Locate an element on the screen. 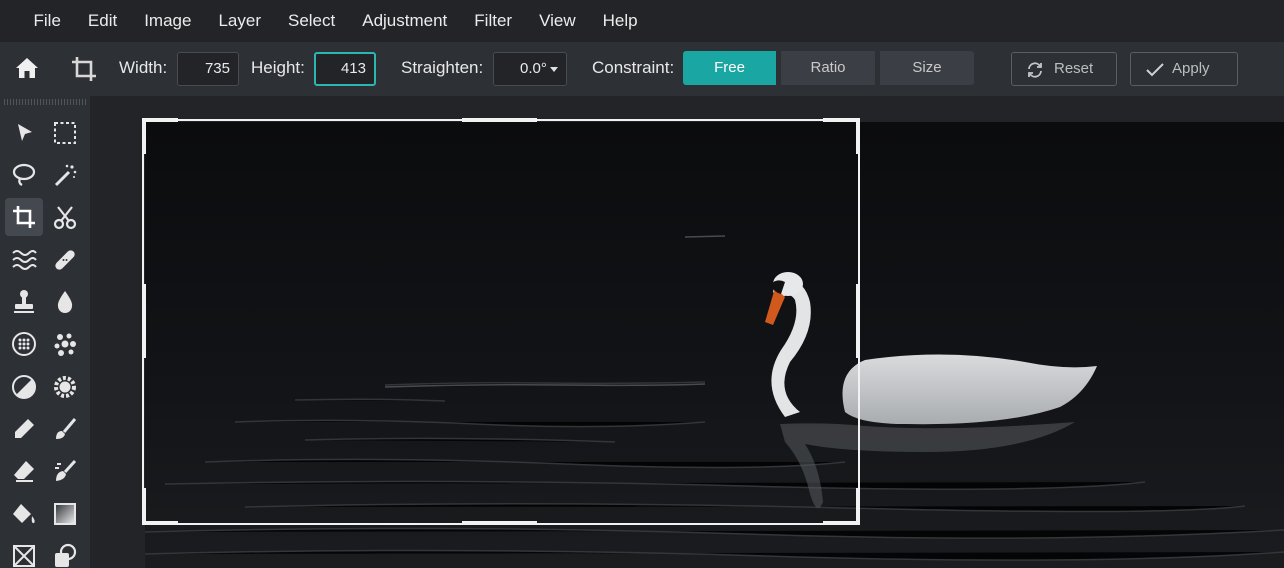 This screenshot has height=568, width=1284. crop-mode-icon is located at coordinates (84, 71).